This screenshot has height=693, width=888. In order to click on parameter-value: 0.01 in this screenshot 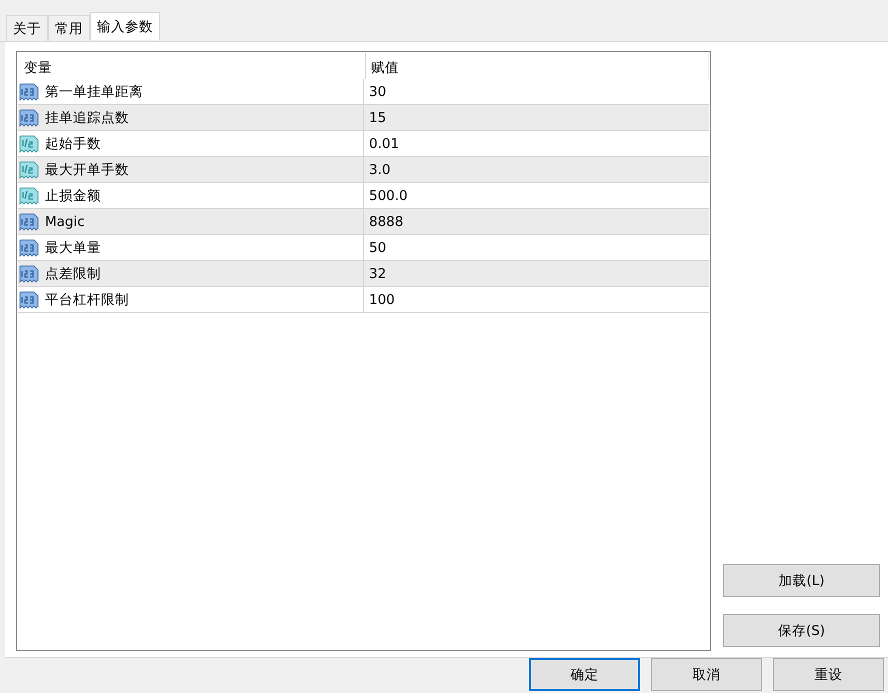, I will do `click(536, 143)`.